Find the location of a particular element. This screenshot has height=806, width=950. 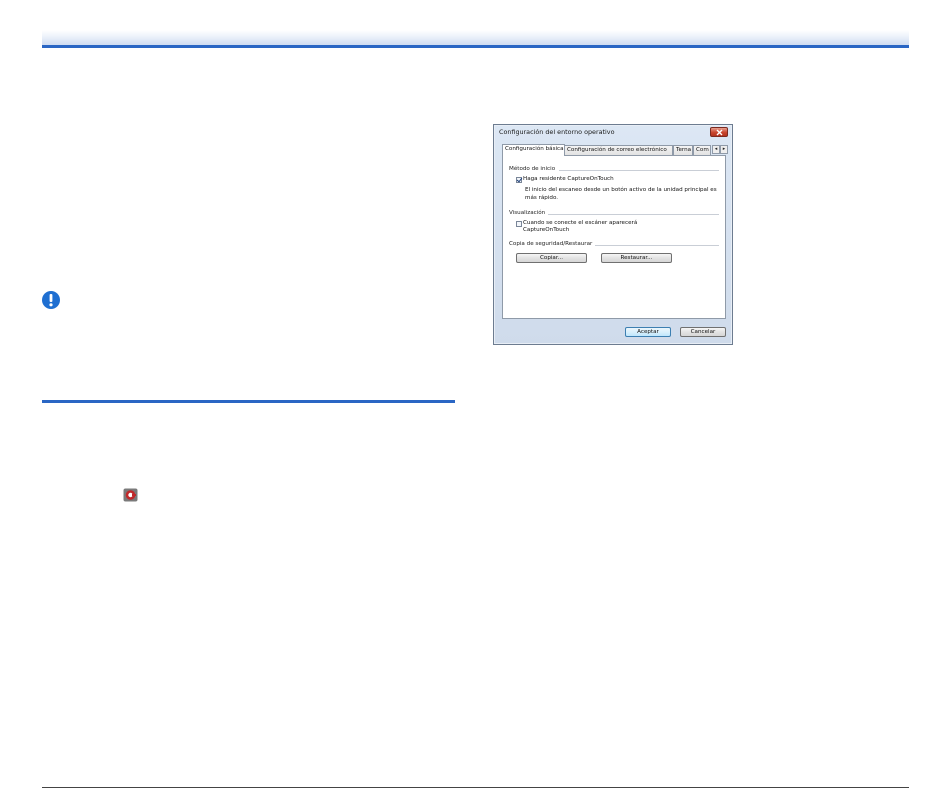

tab-scroll-right-button: ▸ is located at coordinates (724, 149).